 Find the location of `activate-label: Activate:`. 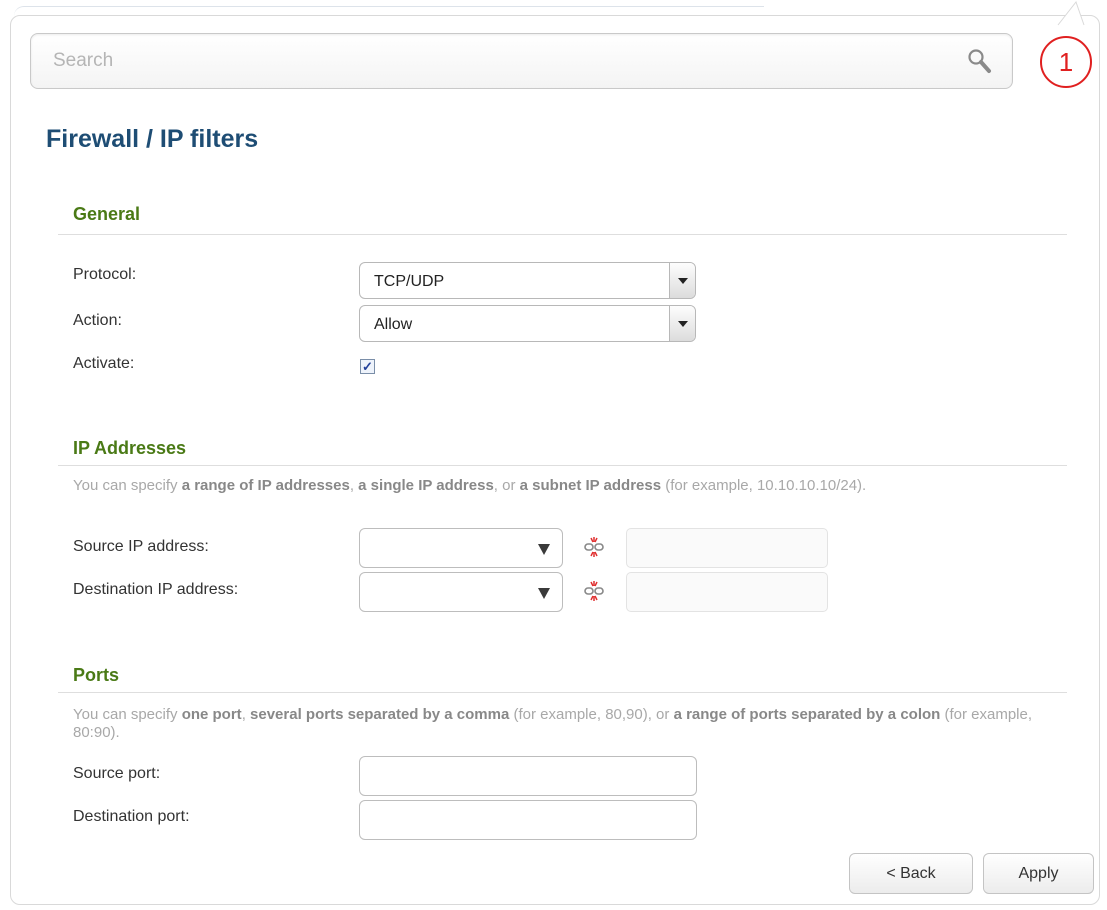

activate-label: Activate: is located at coordinates (104, 363).